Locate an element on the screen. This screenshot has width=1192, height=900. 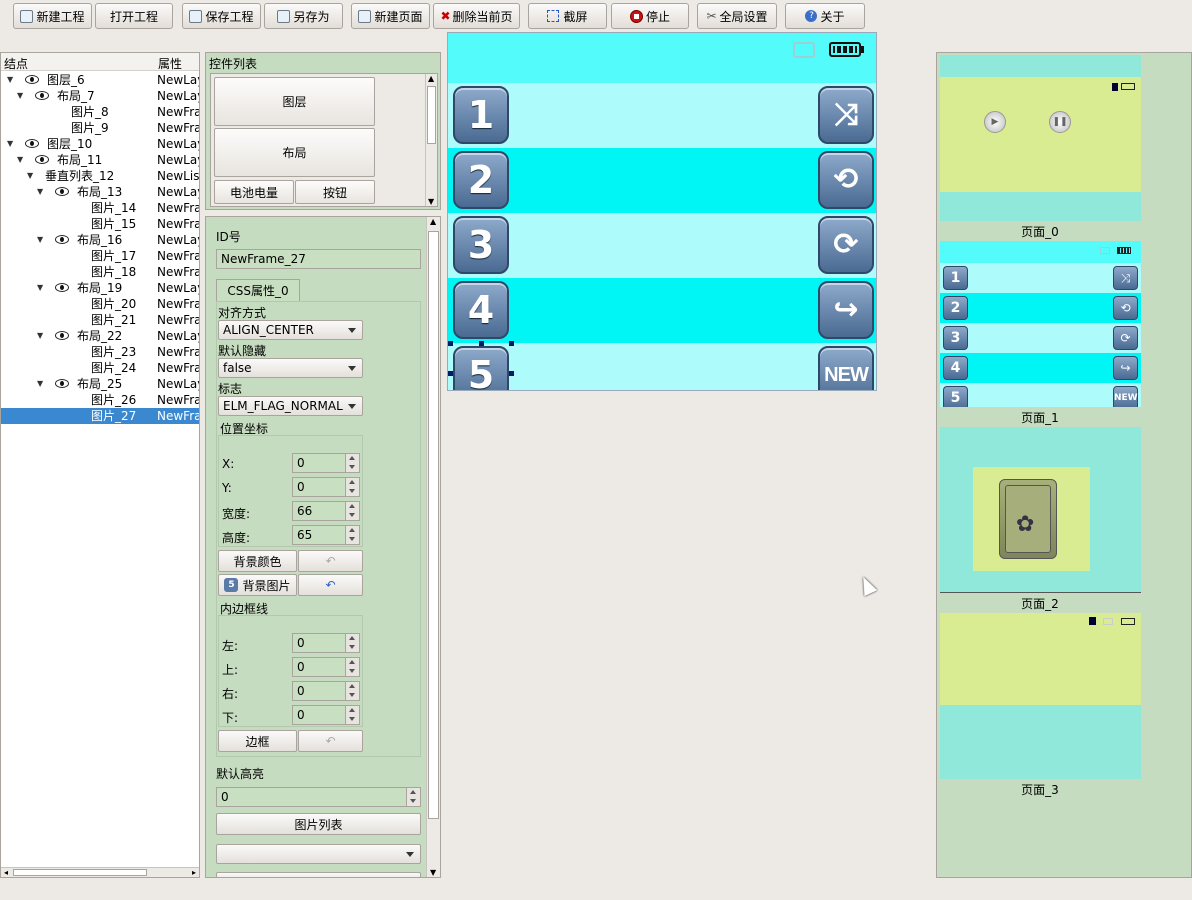
phone-list-row: 3 ⟳ is located at coordinates (662, 245).